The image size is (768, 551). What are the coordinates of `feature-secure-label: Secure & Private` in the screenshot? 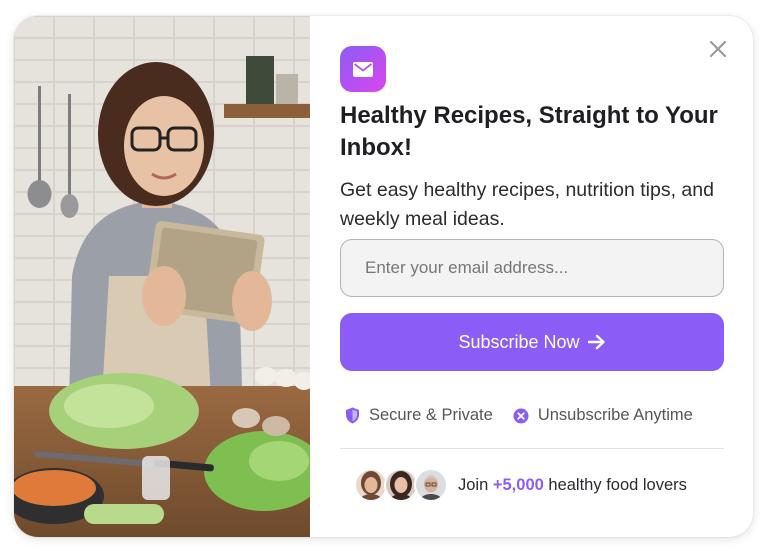 It's located at (431, 415).